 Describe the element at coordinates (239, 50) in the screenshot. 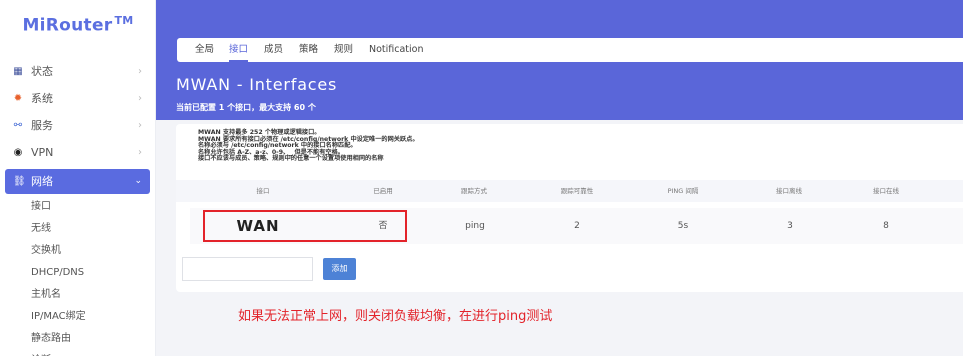

I see `tab-interfaces: 接口` at that location.